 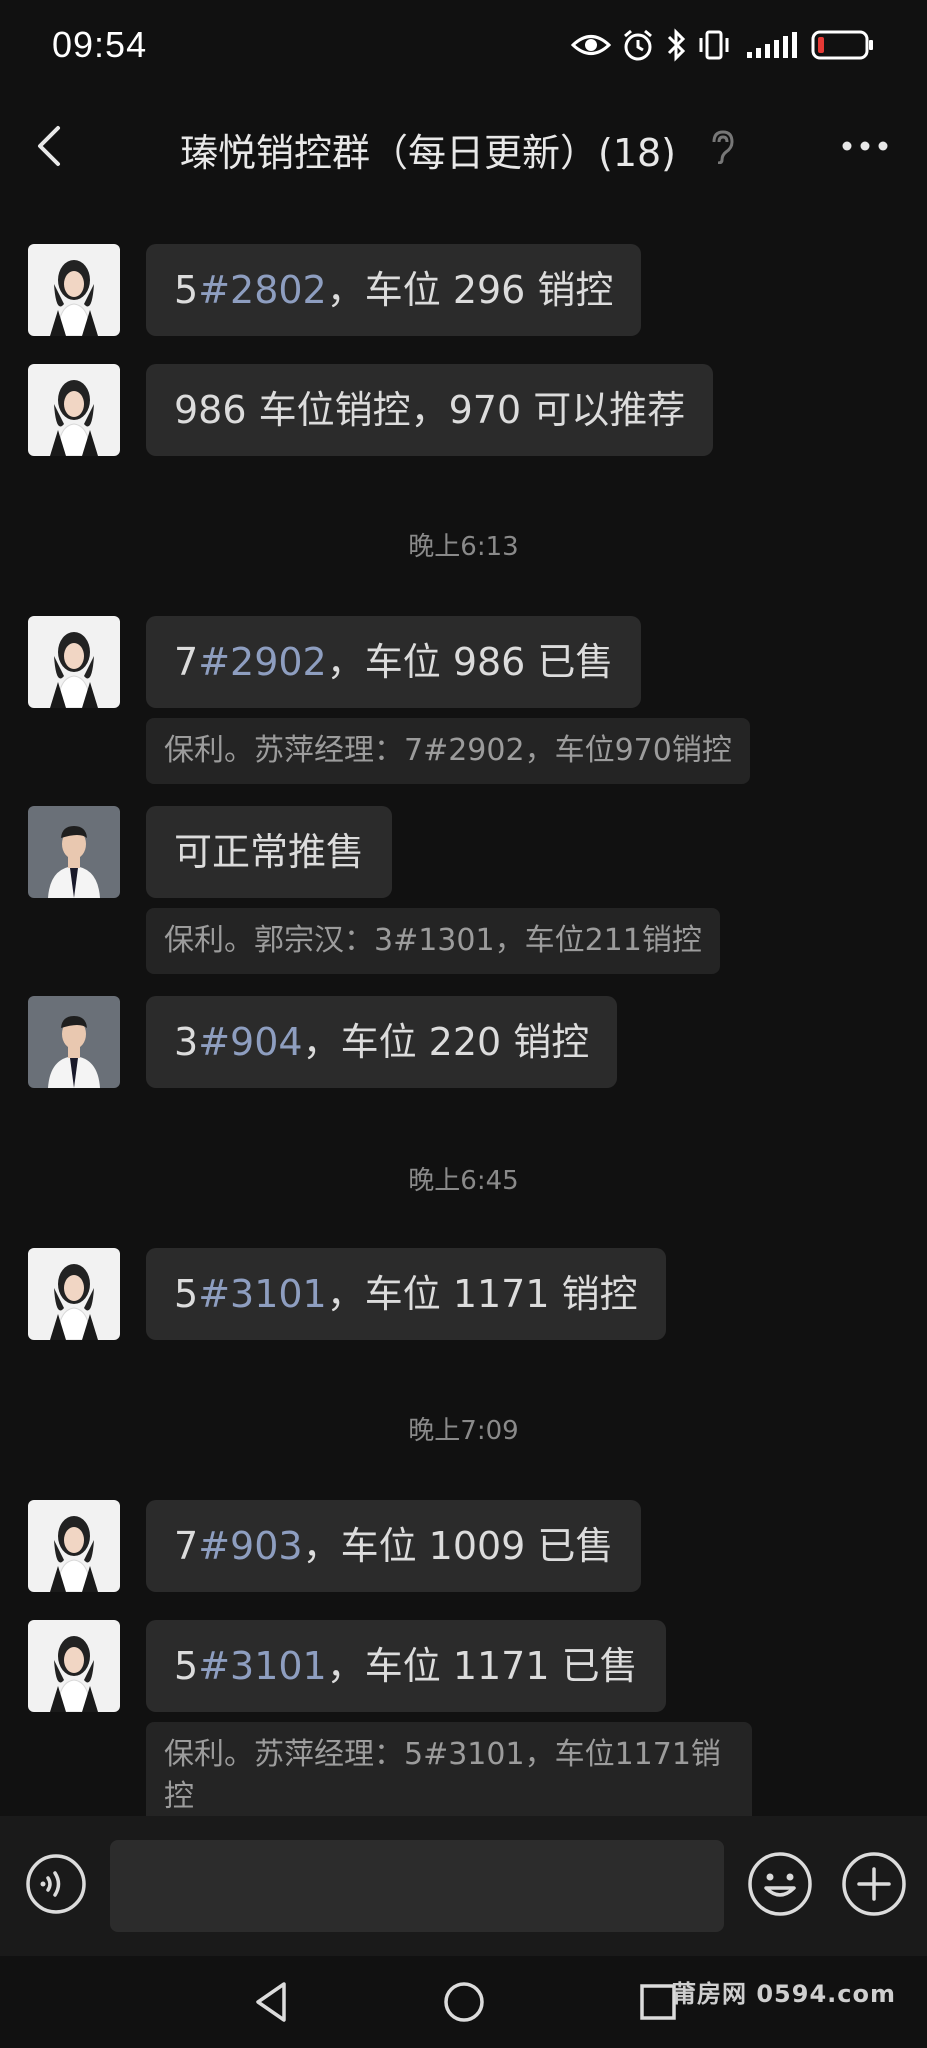 What do you see at coordinates (449, 1769) in the screenshot?
I see `quoted-message: 保利。苏萍经理：5#3101，车位1171销控` at bounding box center [449, 1769].